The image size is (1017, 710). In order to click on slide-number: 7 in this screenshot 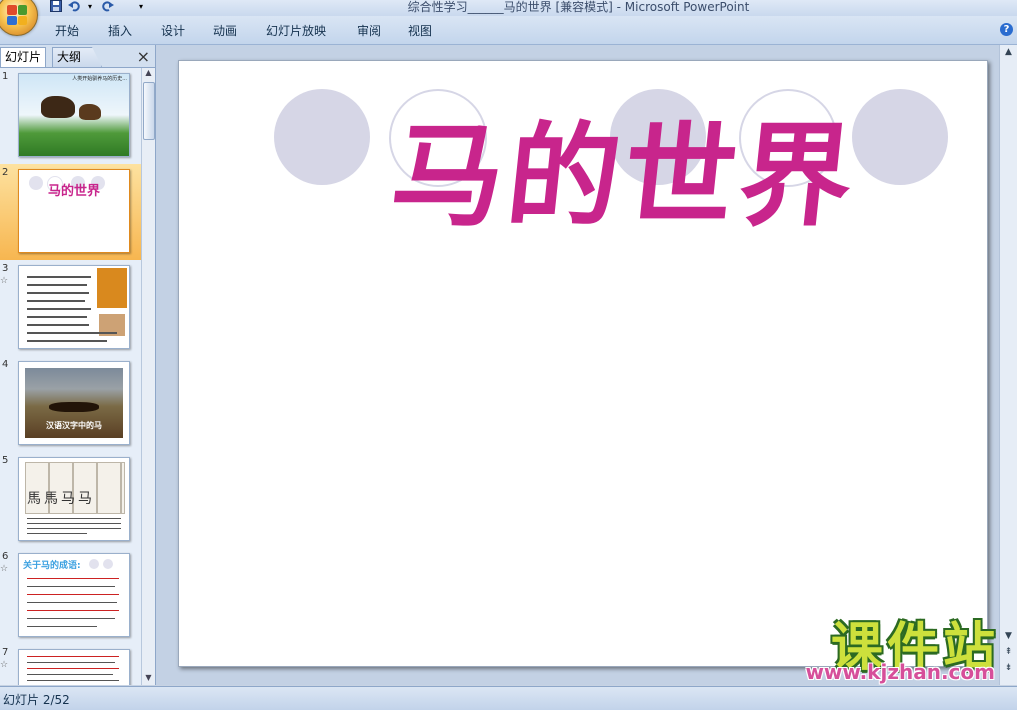, I will do `click(5, 652)`.